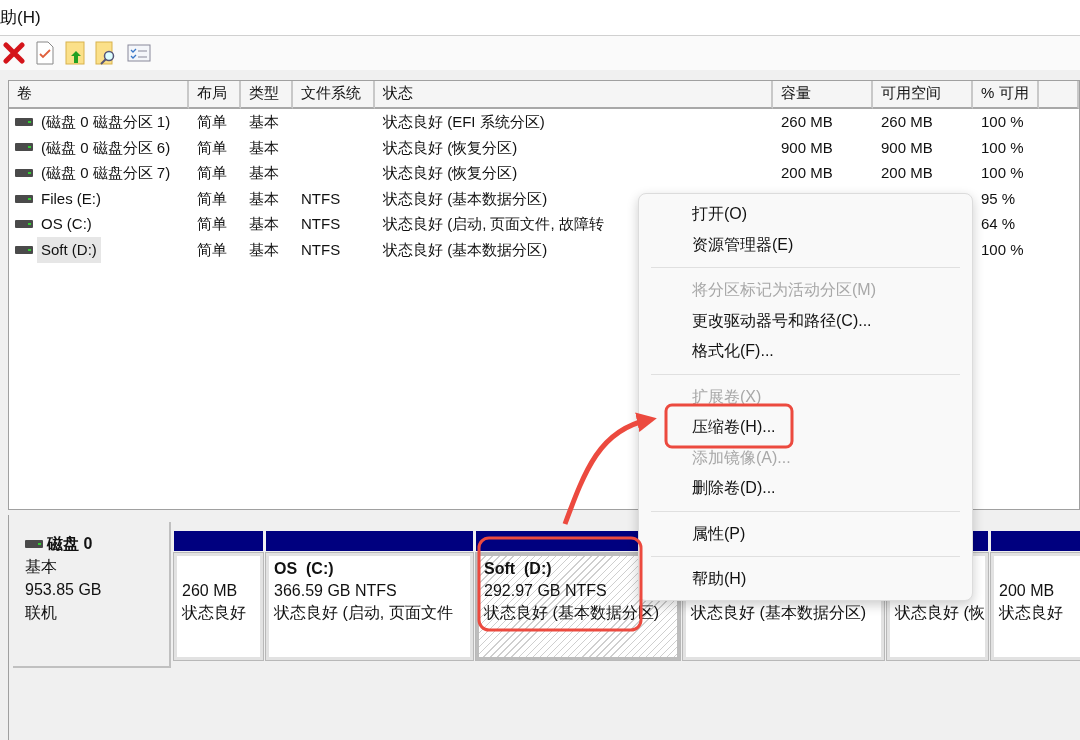  I want to click on delete-icon, so click(14, 53).